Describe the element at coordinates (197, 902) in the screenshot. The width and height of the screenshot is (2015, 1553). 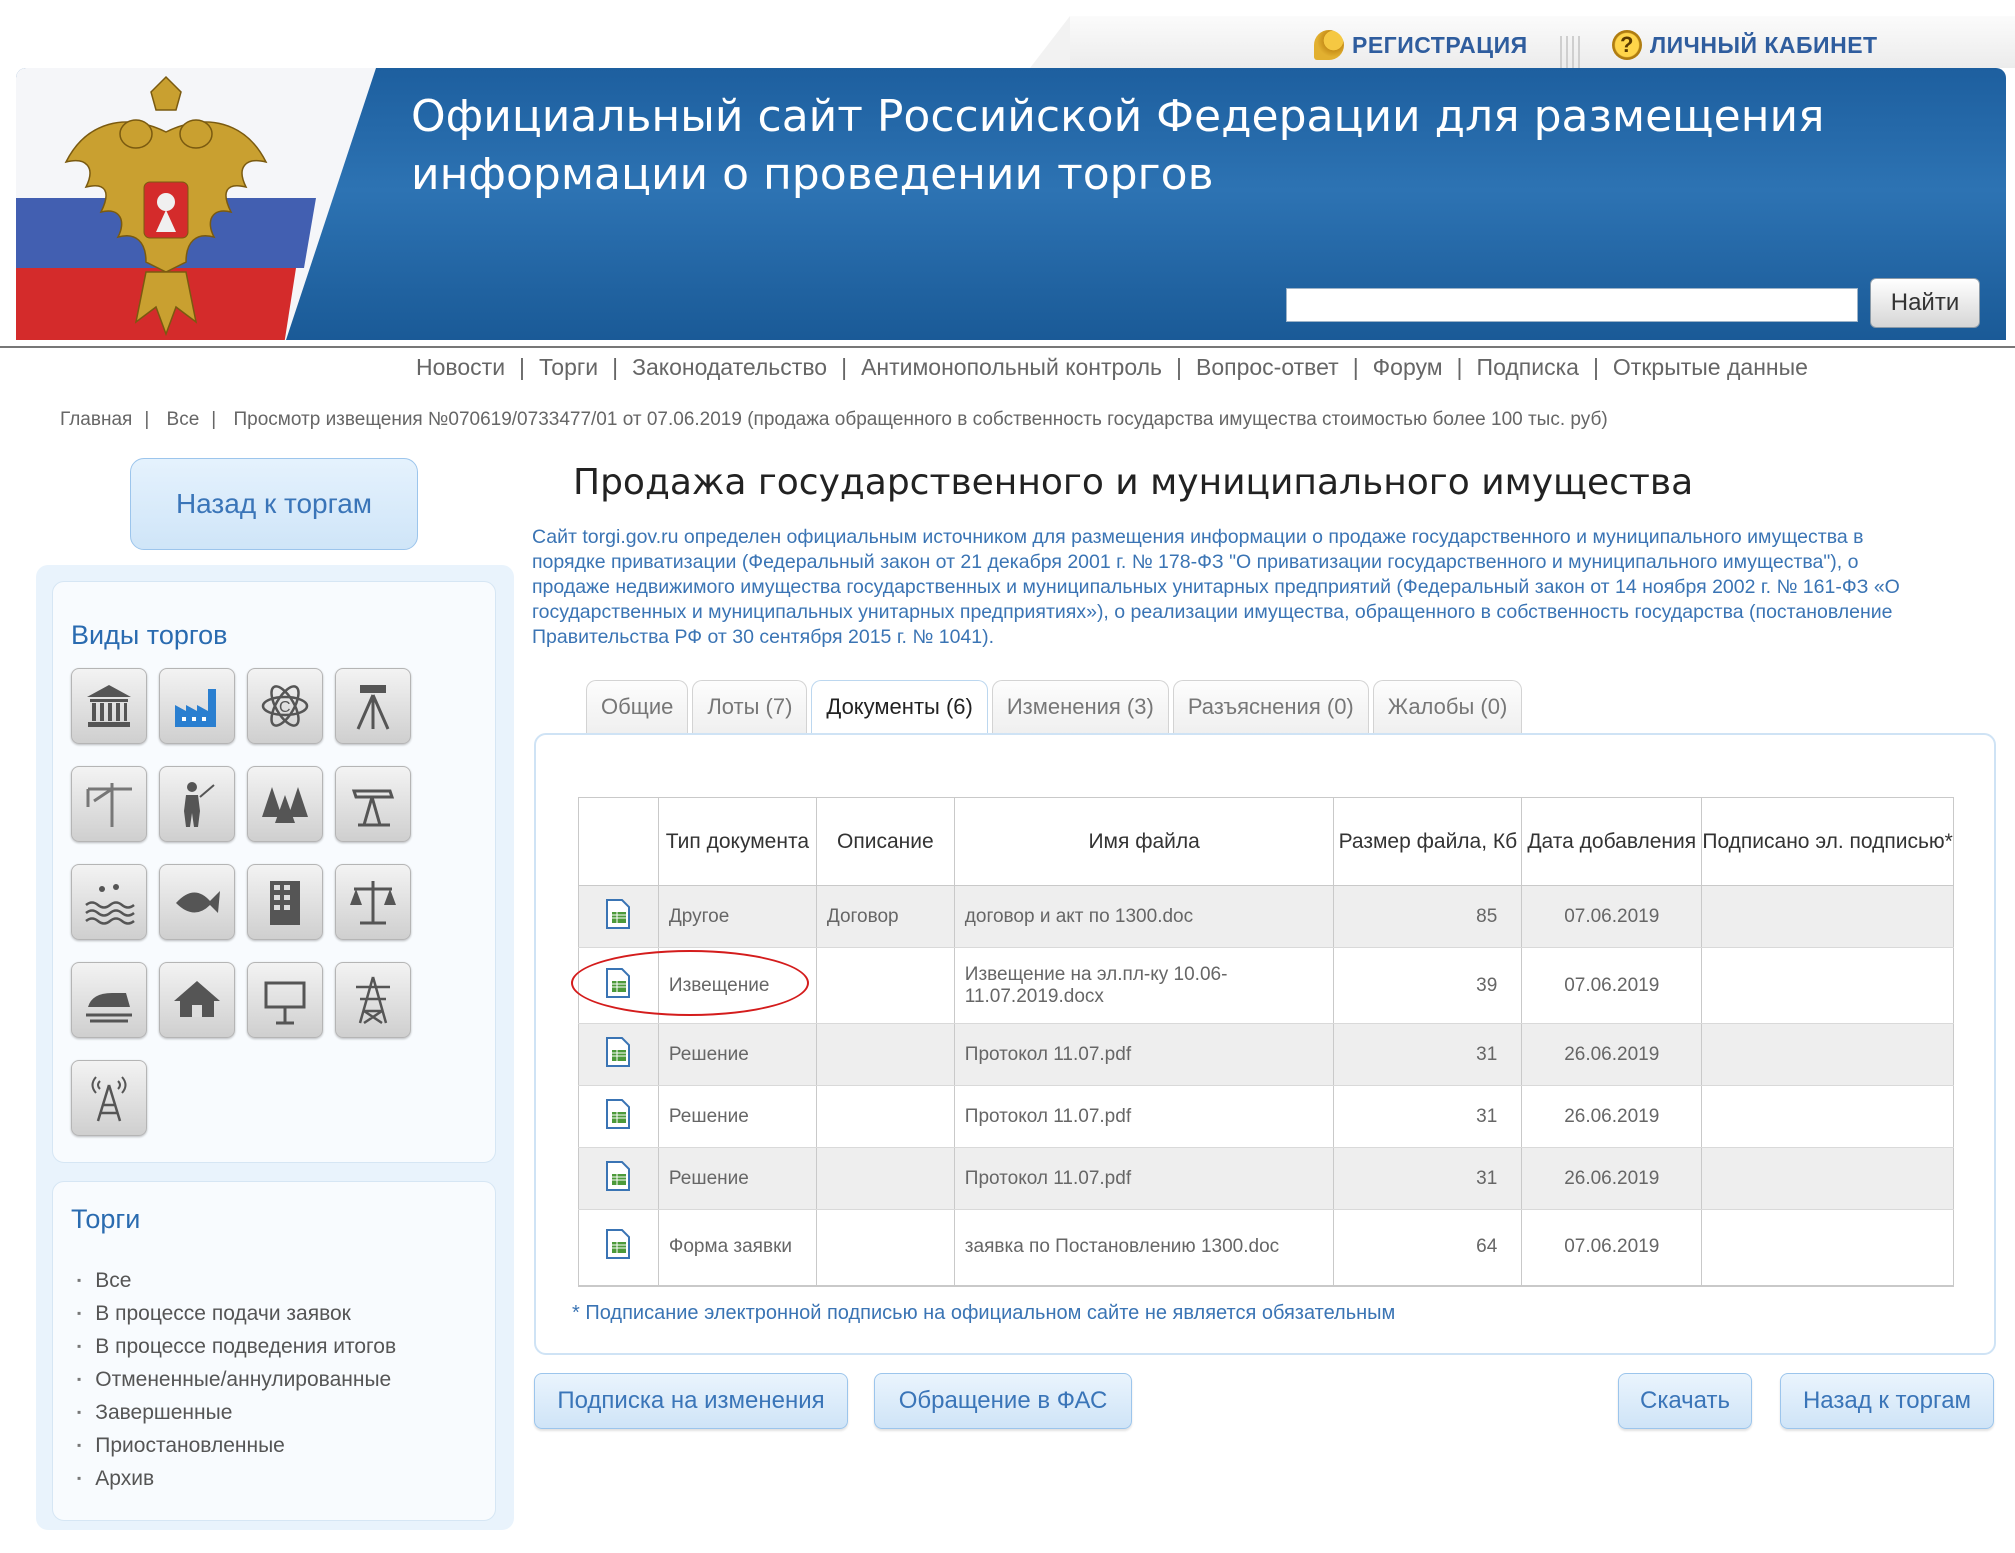
I see `fish-icon` at that location.